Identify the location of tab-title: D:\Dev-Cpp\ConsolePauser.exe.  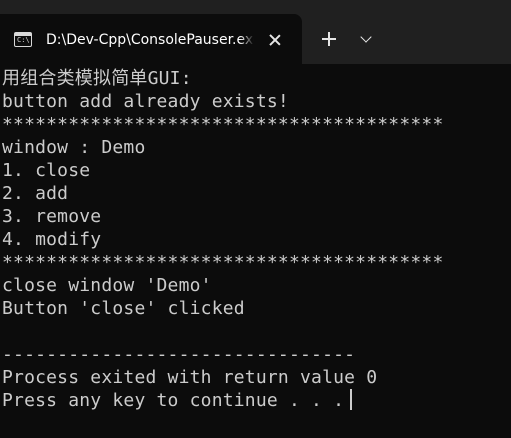
(150, 40).